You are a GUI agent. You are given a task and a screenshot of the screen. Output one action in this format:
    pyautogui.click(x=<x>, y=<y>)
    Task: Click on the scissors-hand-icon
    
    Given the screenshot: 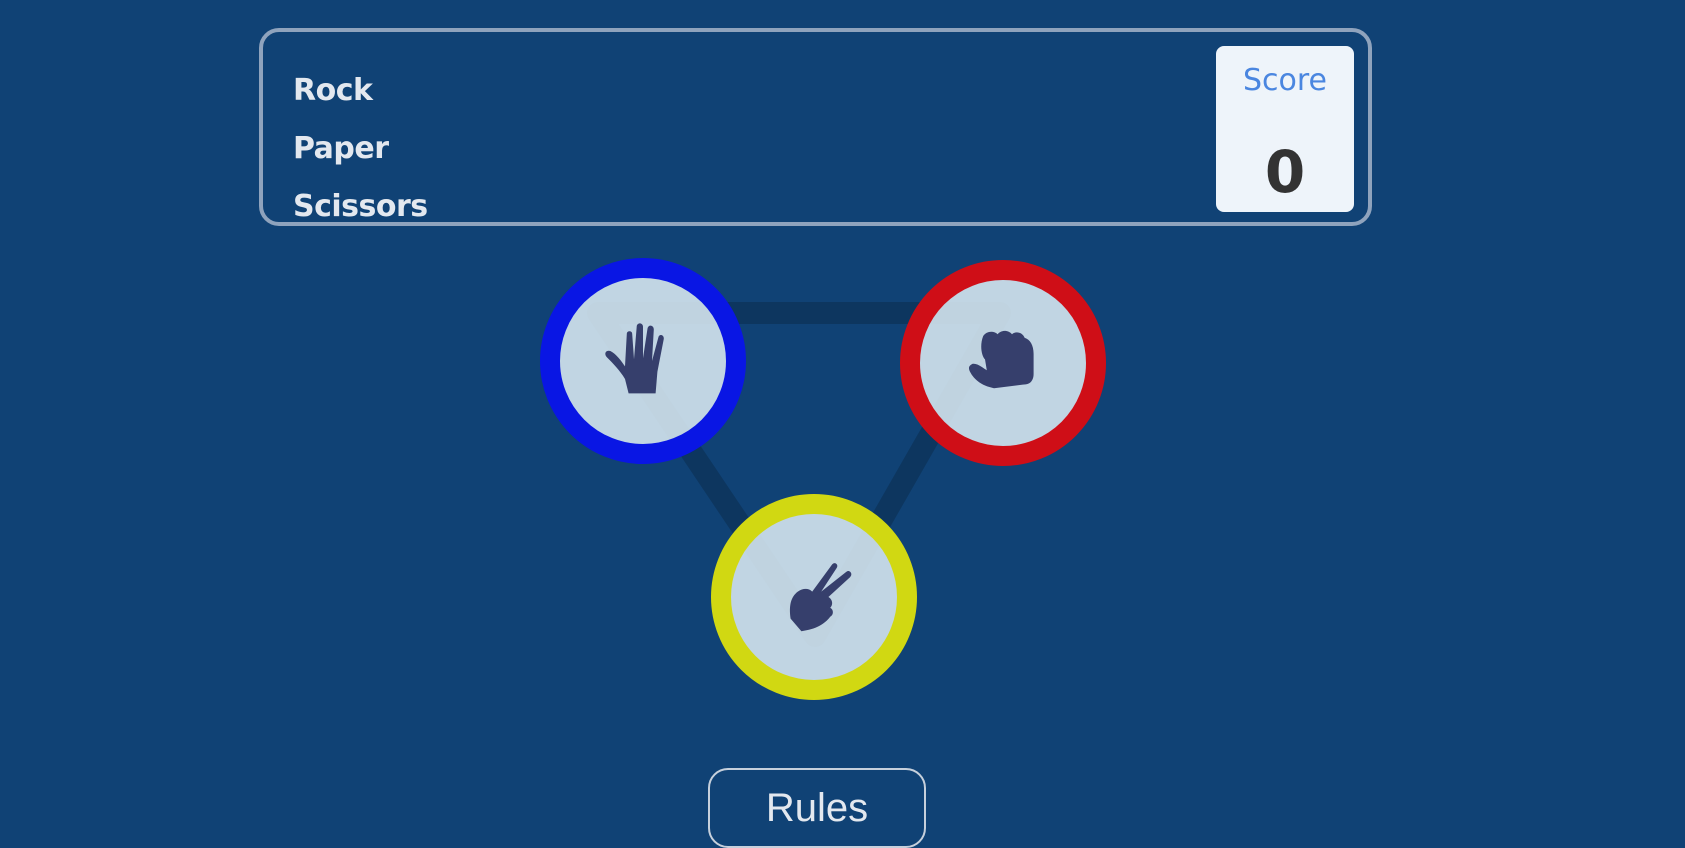 What is the action you would take?
    pyautogui.click(x=820, y=597)
    